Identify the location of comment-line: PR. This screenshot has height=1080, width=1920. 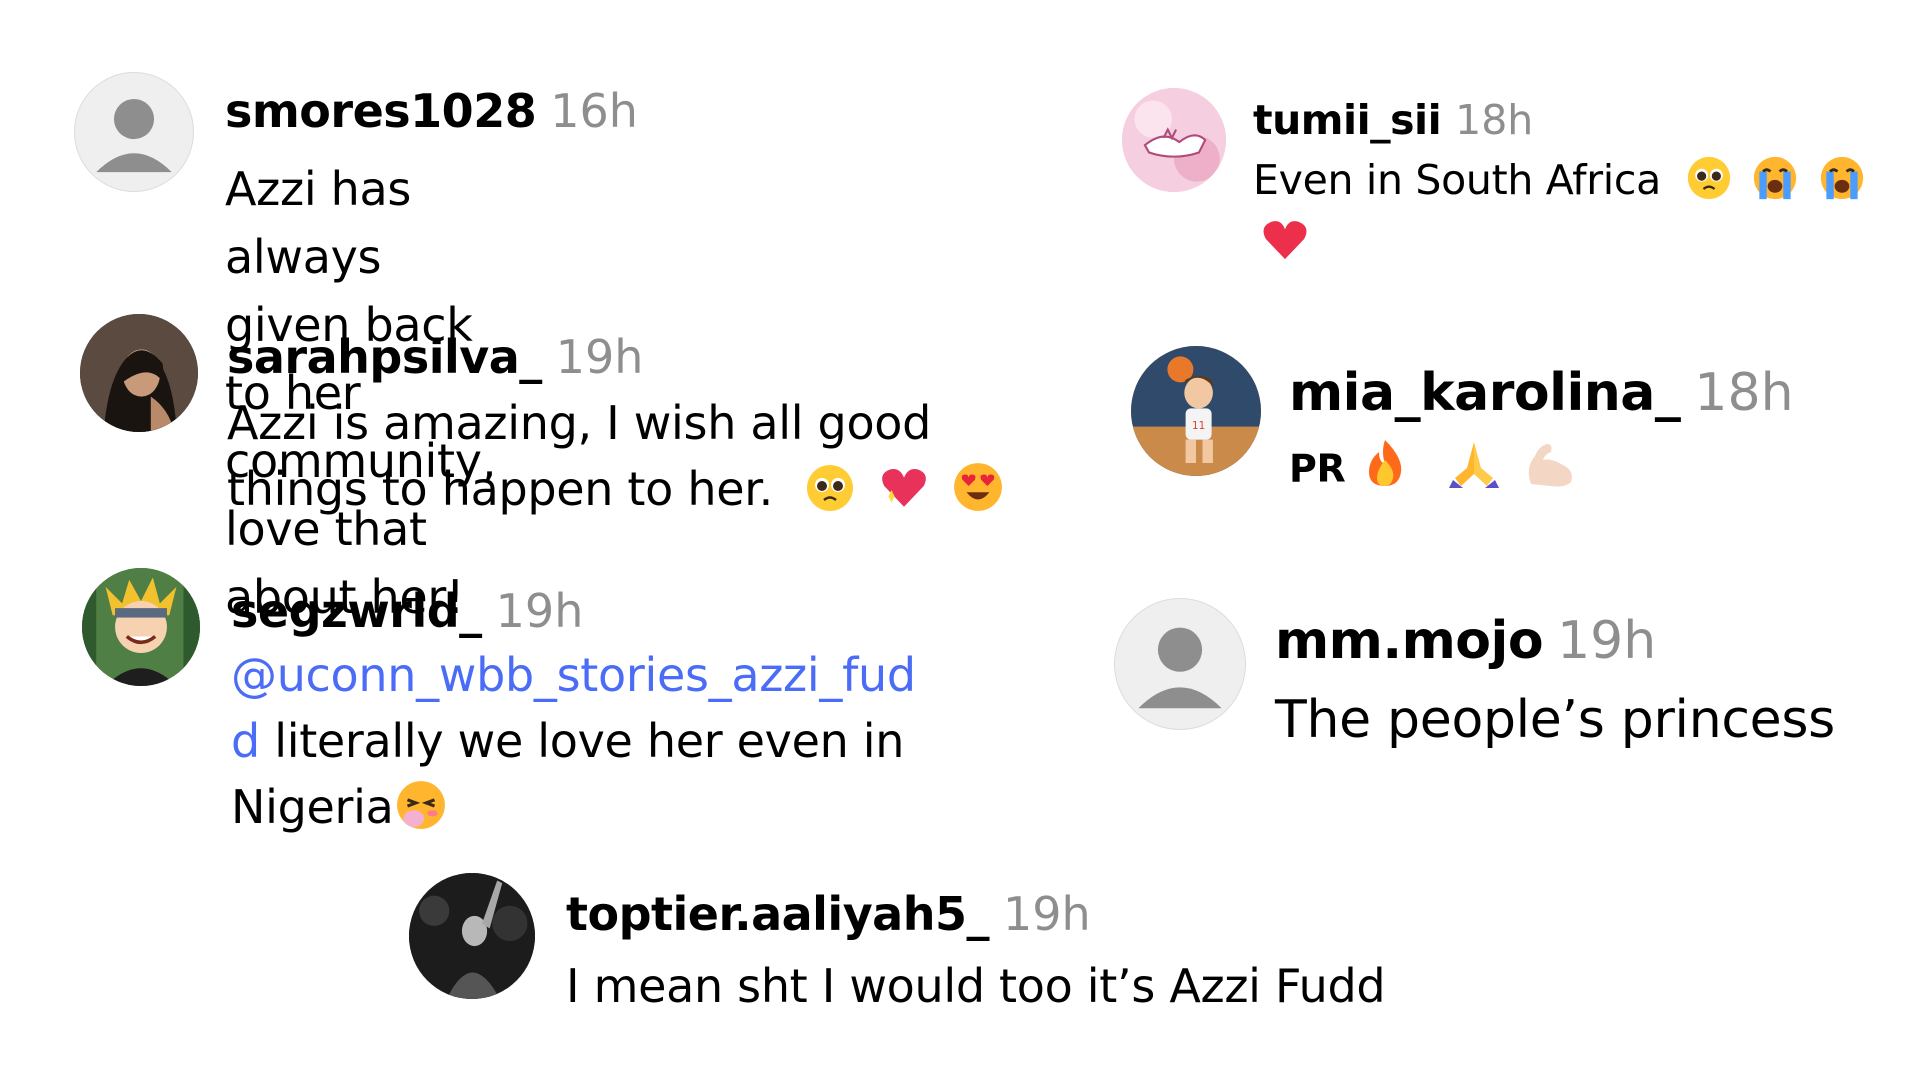
(1317, 468).